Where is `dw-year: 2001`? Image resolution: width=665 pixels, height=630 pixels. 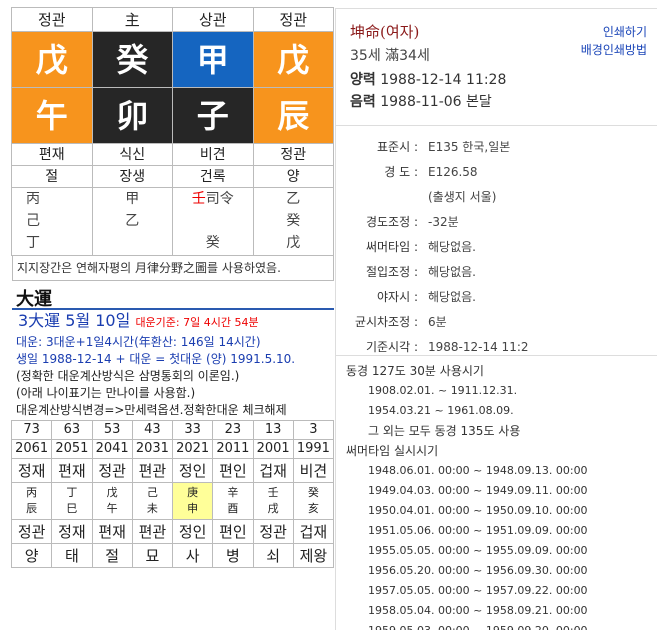
dw-year: 2001 is located at coordinates (273, 449).